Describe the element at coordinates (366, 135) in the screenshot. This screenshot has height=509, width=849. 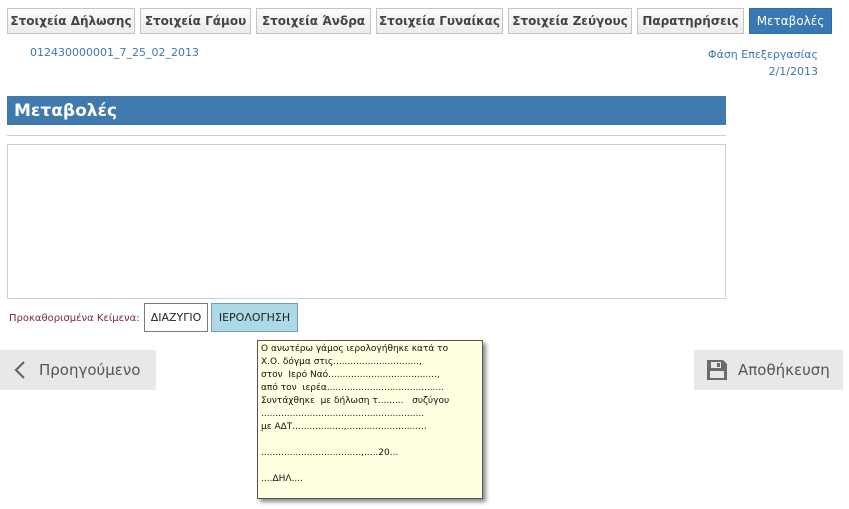
I see `divider` at that location.